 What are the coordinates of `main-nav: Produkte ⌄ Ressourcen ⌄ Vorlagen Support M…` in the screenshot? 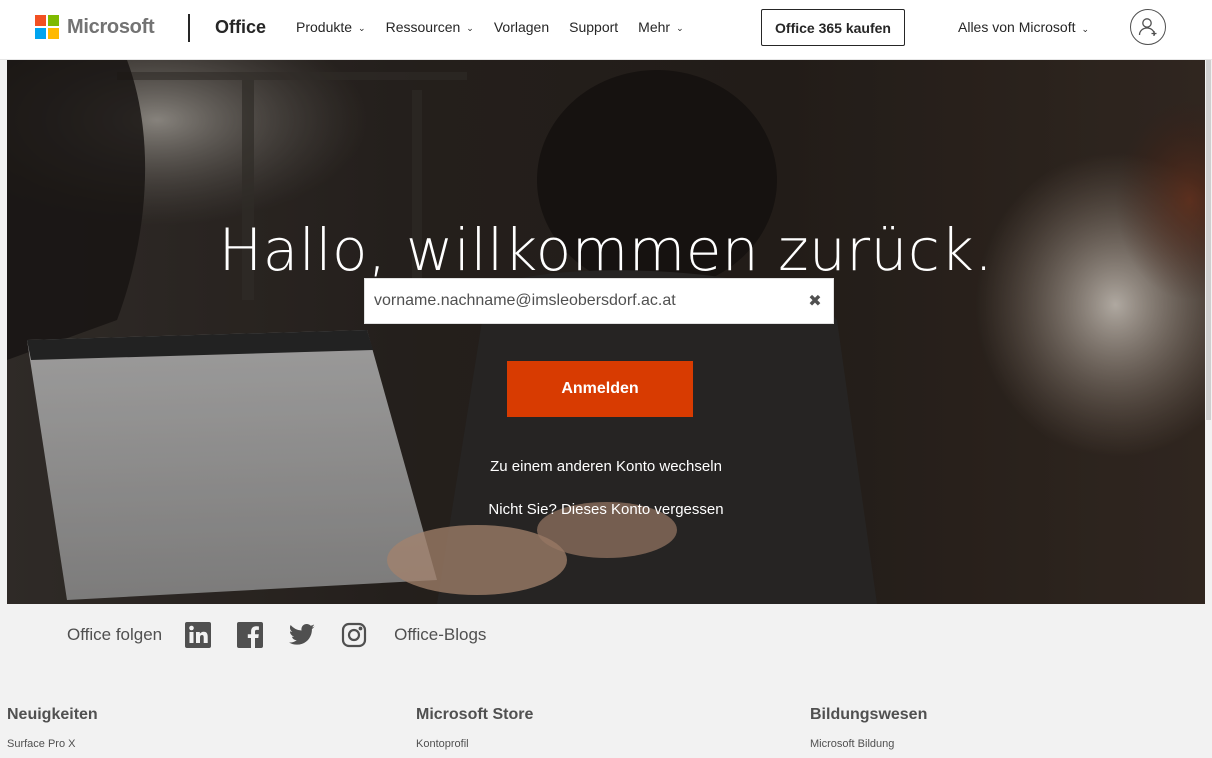 It's located at (500, 27).